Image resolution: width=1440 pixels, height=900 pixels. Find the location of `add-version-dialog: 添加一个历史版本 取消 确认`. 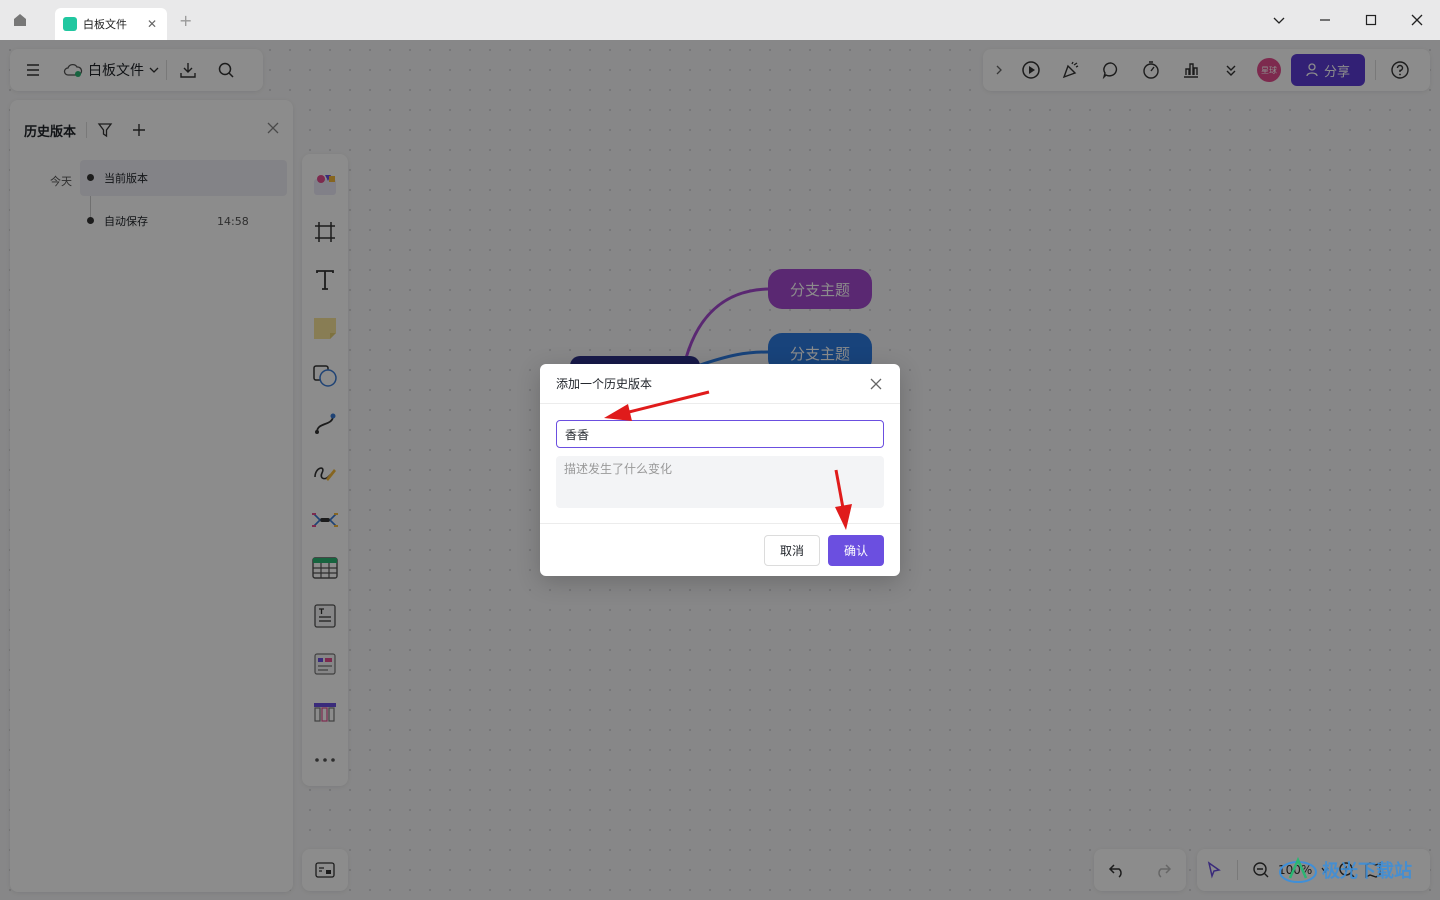

add-version-dialog: 添加一个历史版本 取消 确认 is located at coordinates (720, 470).